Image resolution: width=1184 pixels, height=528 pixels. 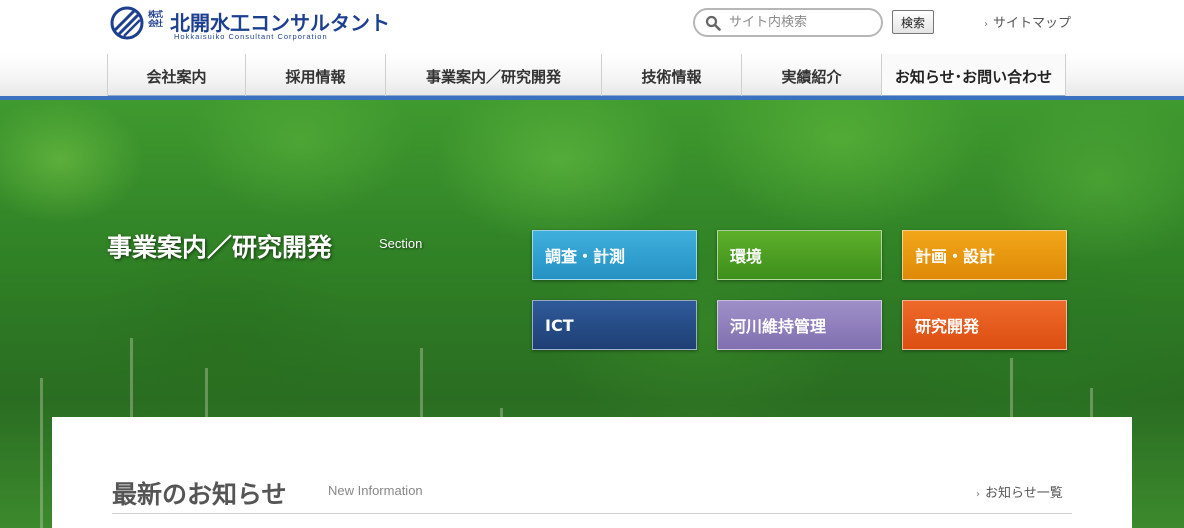 I want to click on nav-item-company: 会社案内, so click(x=176, y=76).